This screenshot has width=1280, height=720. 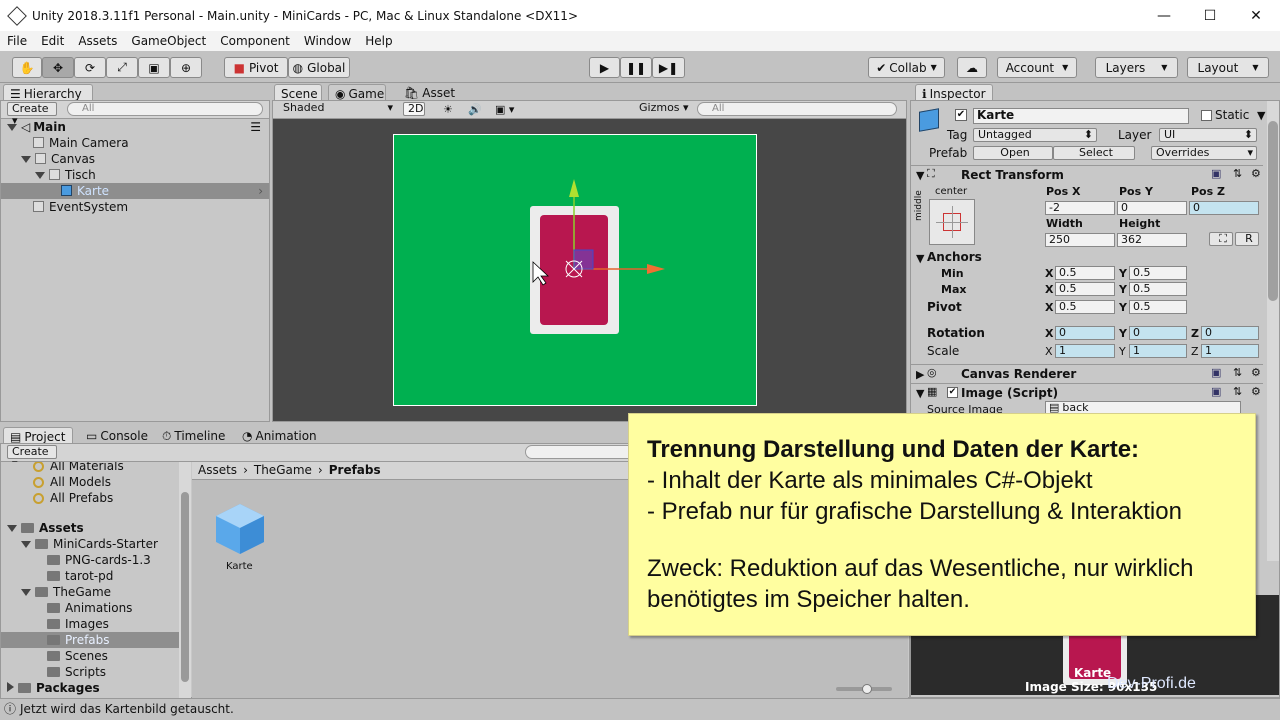 I want to click on folder-images: Images, so click(x=90, y=624).